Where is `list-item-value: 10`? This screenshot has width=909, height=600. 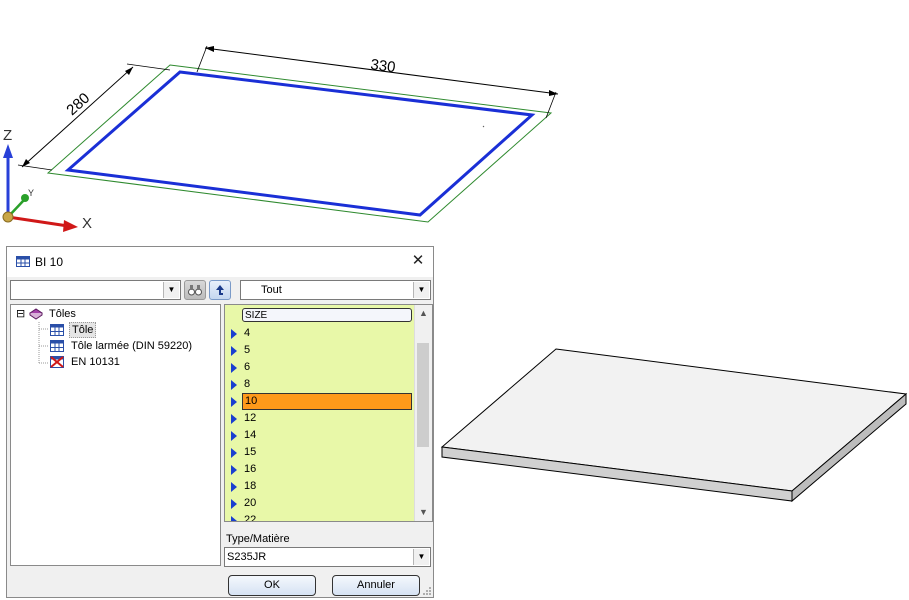
list-item-value: 10 is located at coordinates (327, 401).